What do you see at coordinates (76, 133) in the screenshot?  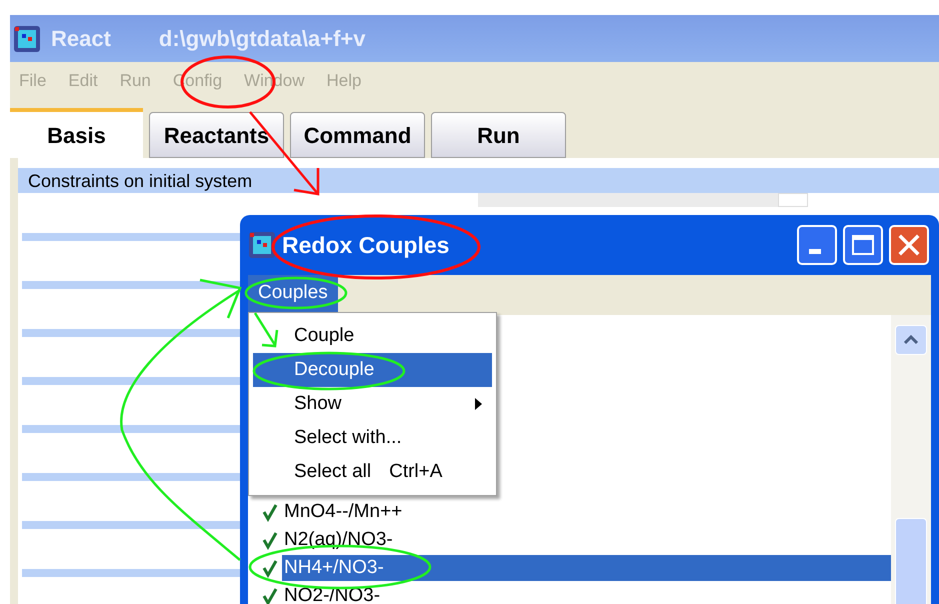 I see `tab: Basis` at bounding box center [76, 133].